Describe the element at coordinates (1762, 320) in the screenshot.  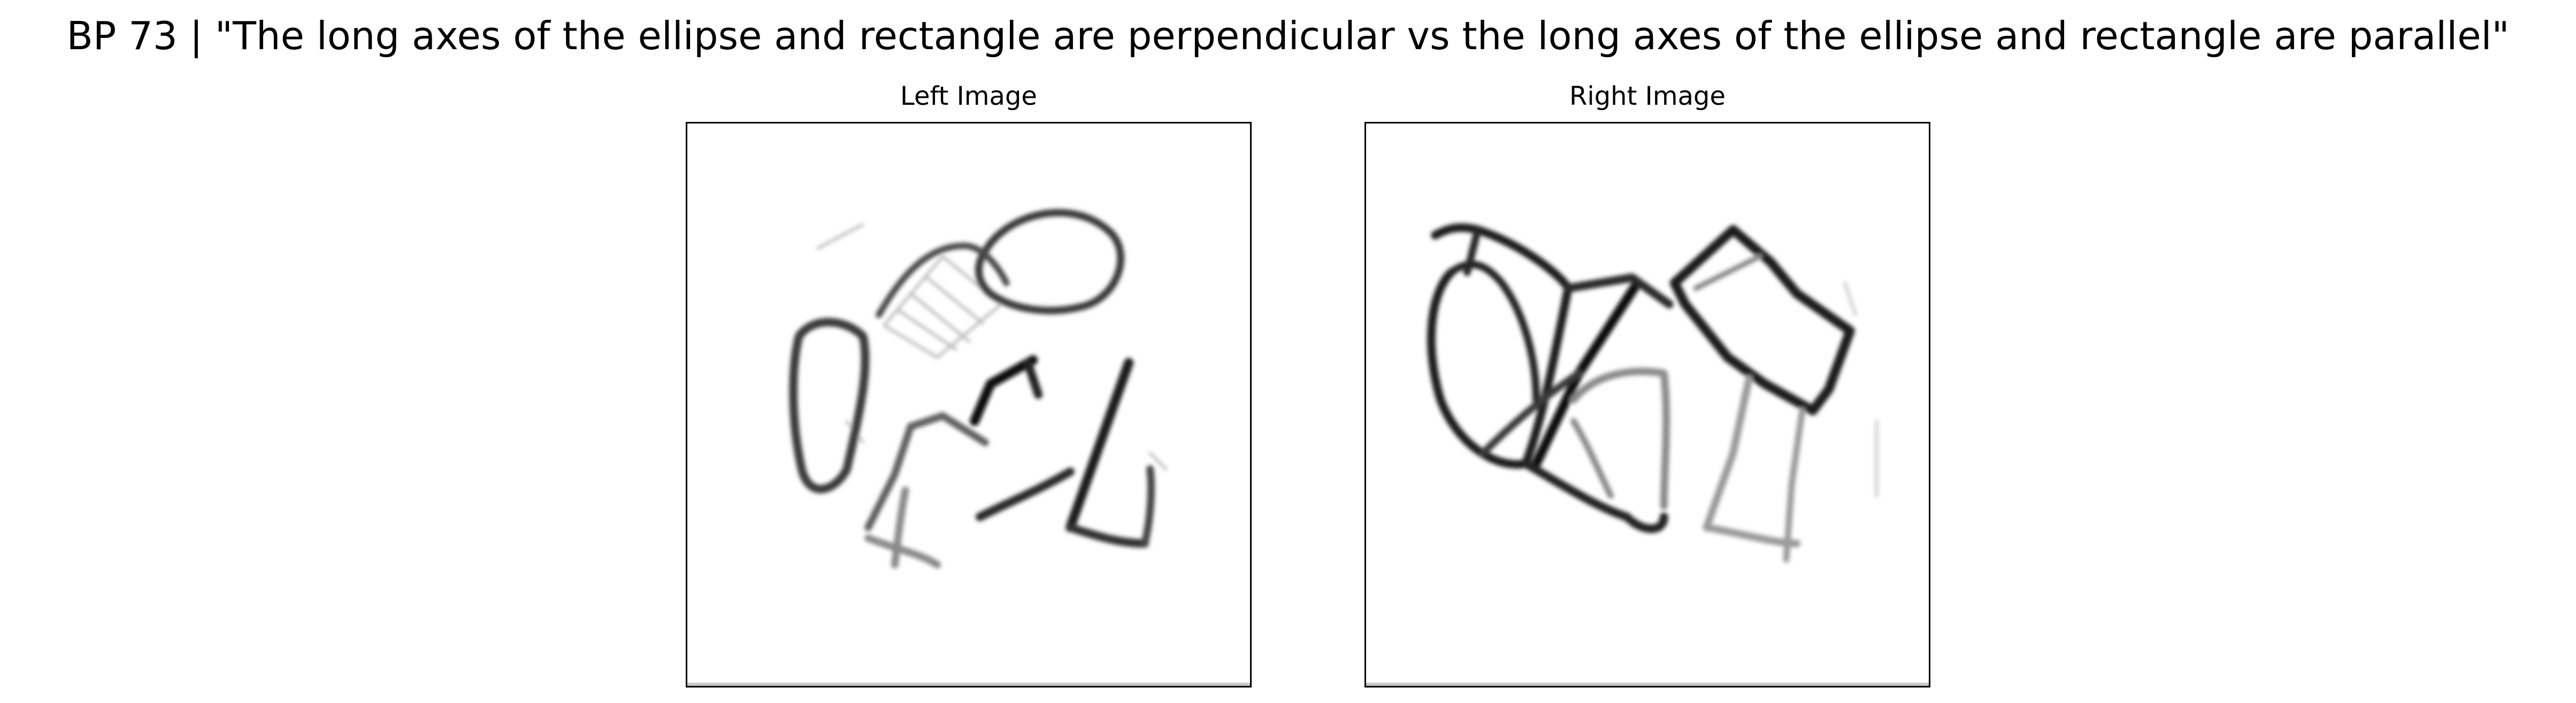
I see `right-rectangle` at that location.